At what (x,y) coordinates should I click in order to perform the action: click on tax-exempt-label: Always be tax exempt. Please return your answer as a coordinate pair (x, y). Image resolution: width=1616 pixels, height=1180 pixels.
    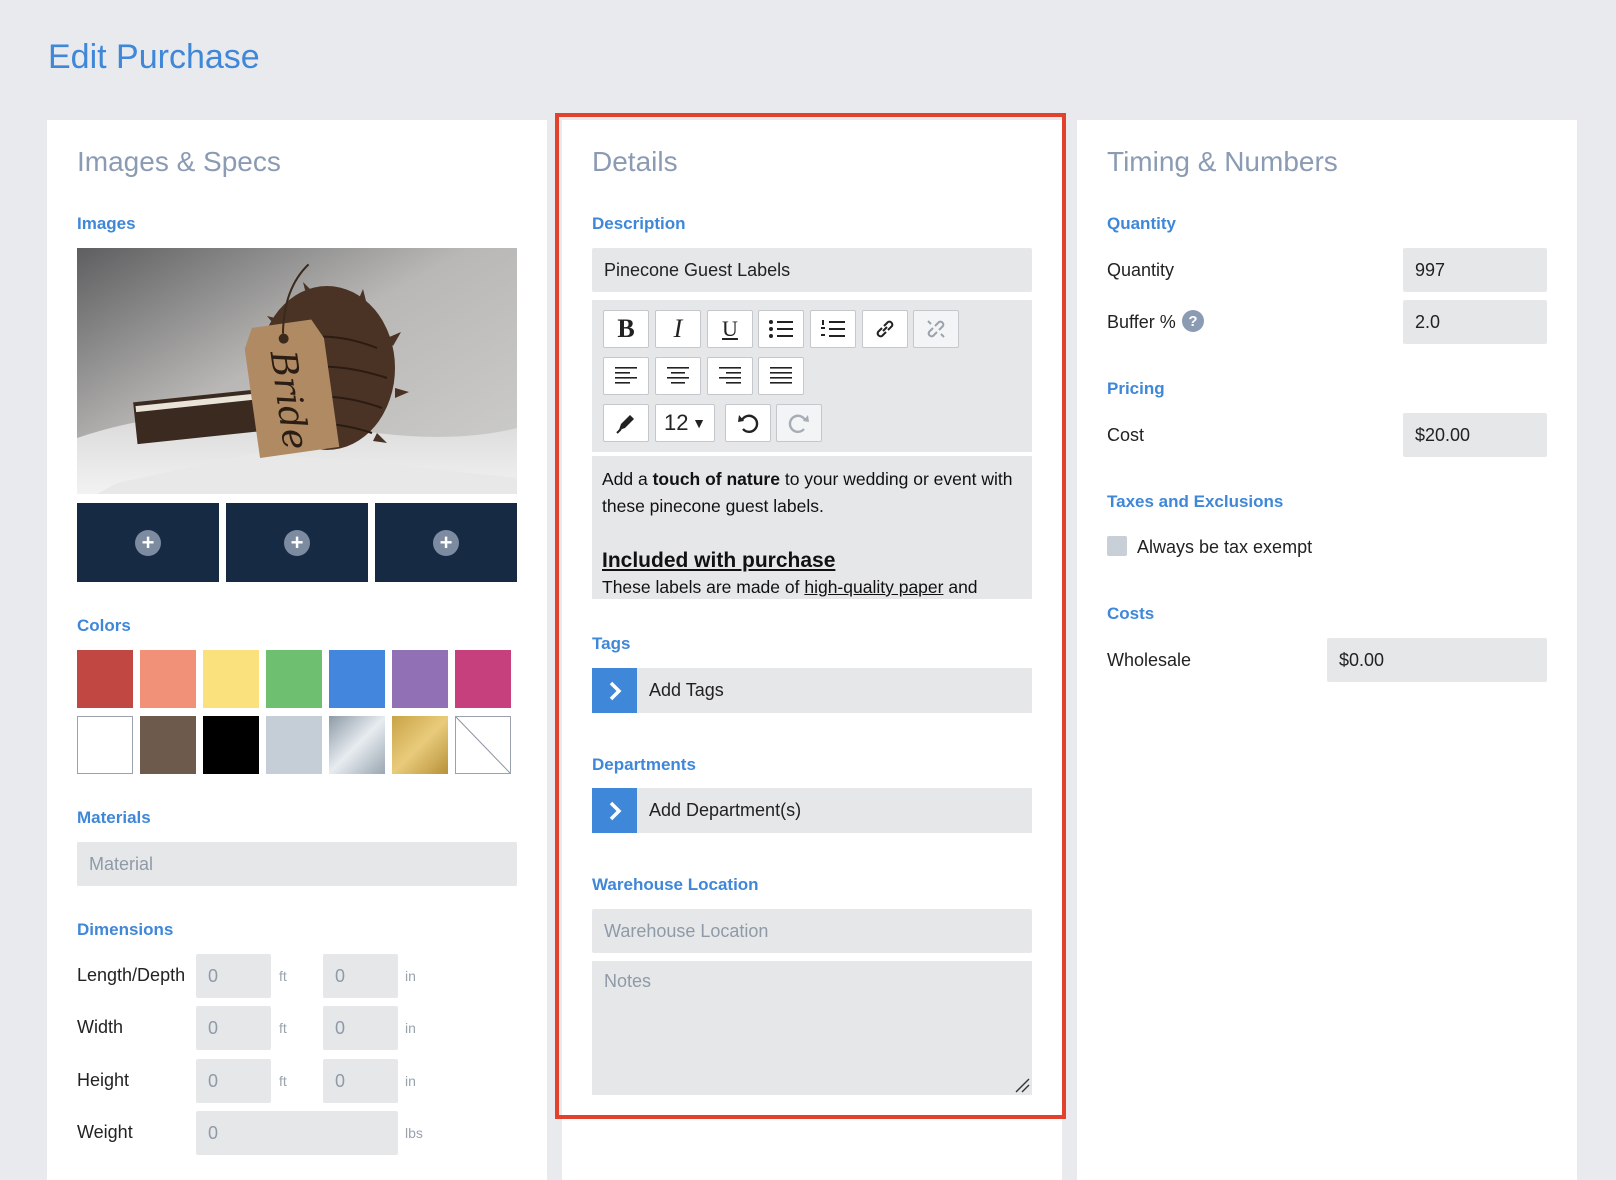
    Looking at the image, I should click on (1224, 547).